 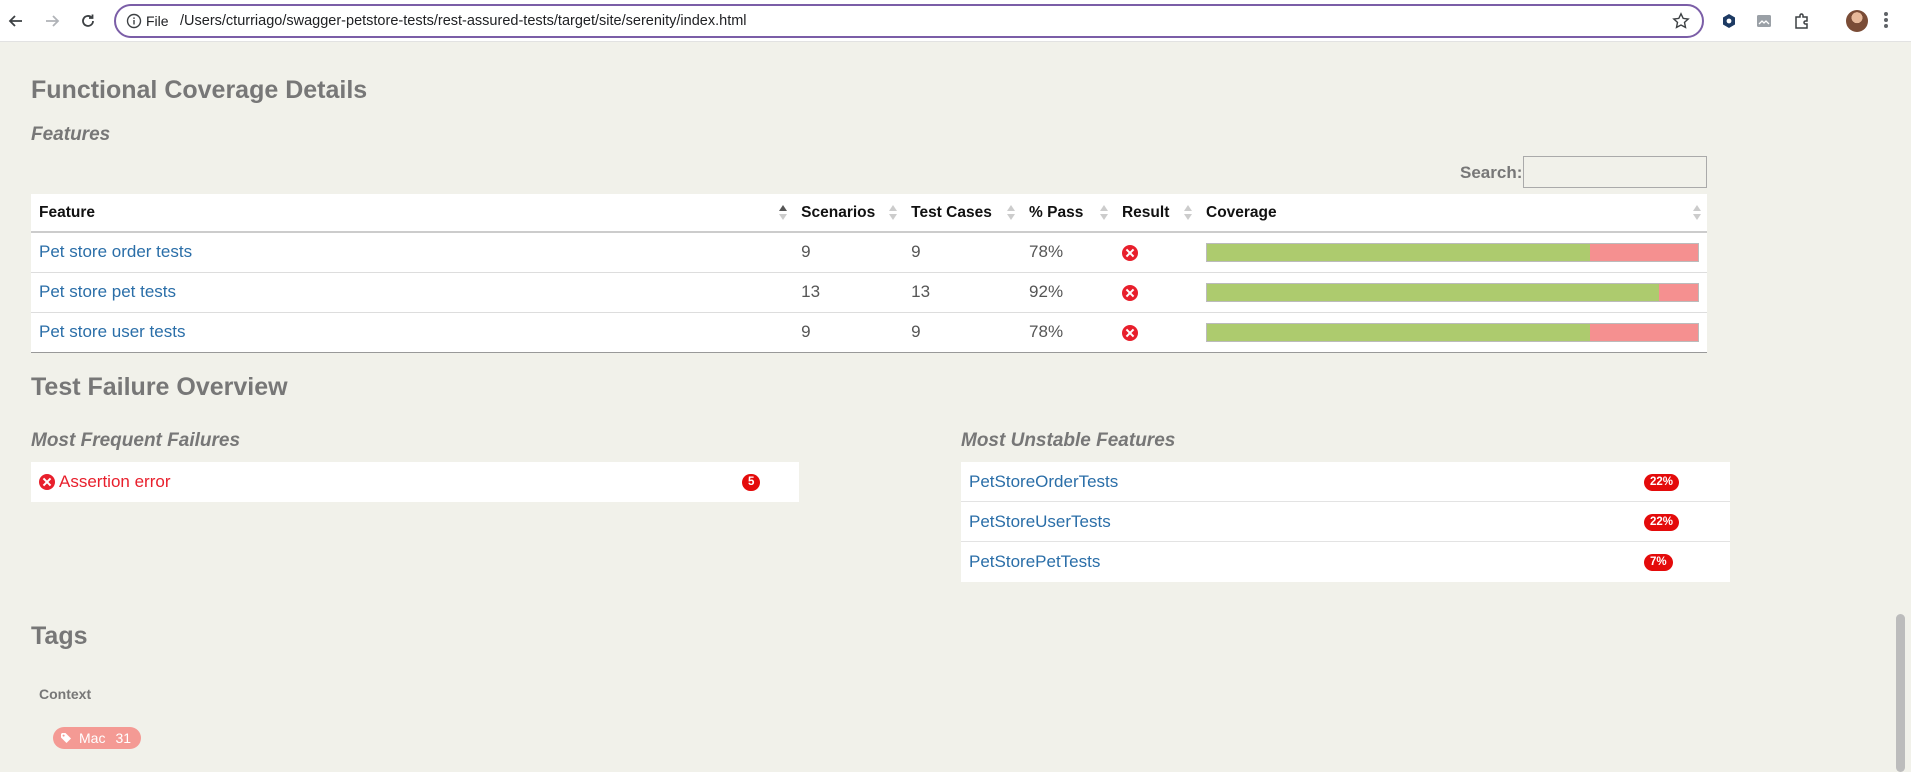 I want to click on failure-link: Assertion error, so click(x=114, y=482).